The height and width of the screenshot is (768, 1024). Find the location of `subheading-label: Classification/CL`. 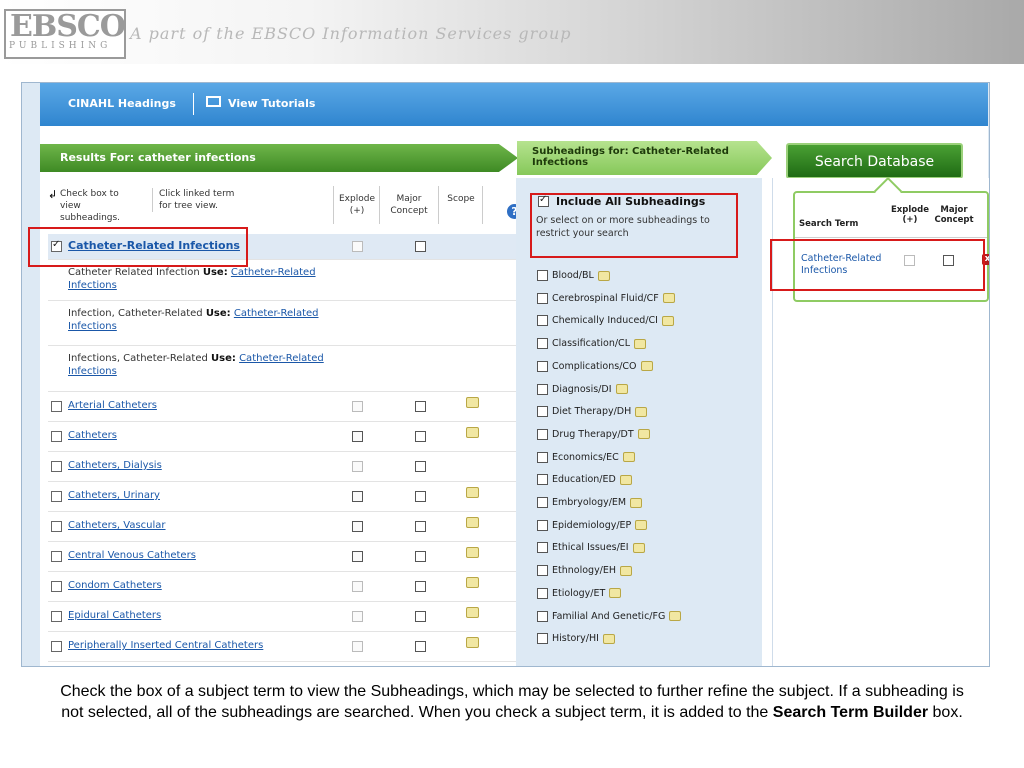

subheading-label: Classification/CL is located at coordinates (599, 343).